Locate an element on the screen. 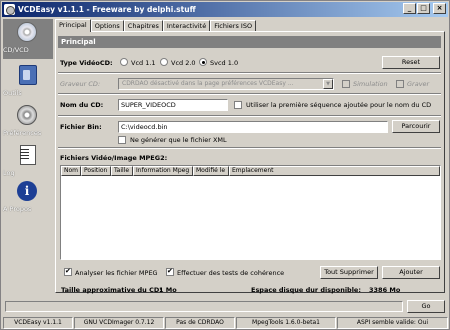 The image size is (450, 330). minimize-button: _ is located at coordinates (409, 8).